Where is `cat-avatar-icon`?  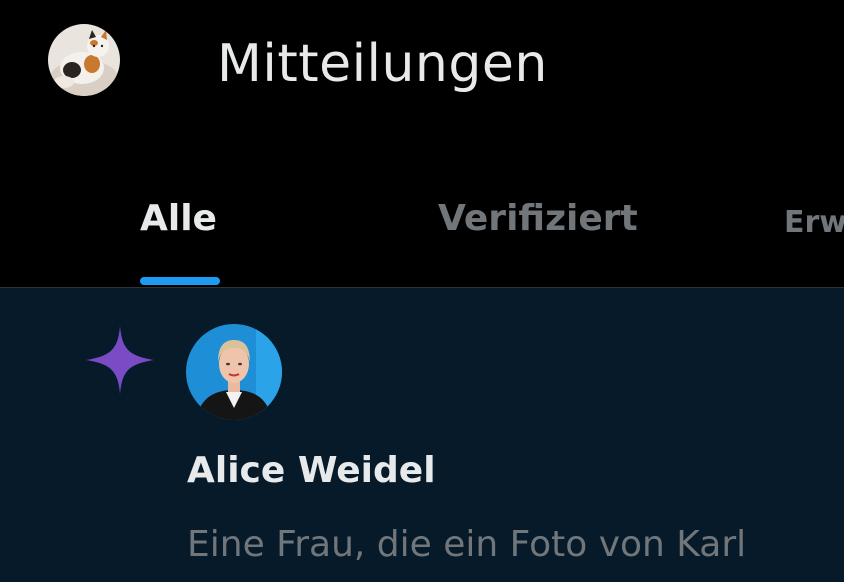 cat-avatar-icon is located at coordinates (84, 60).